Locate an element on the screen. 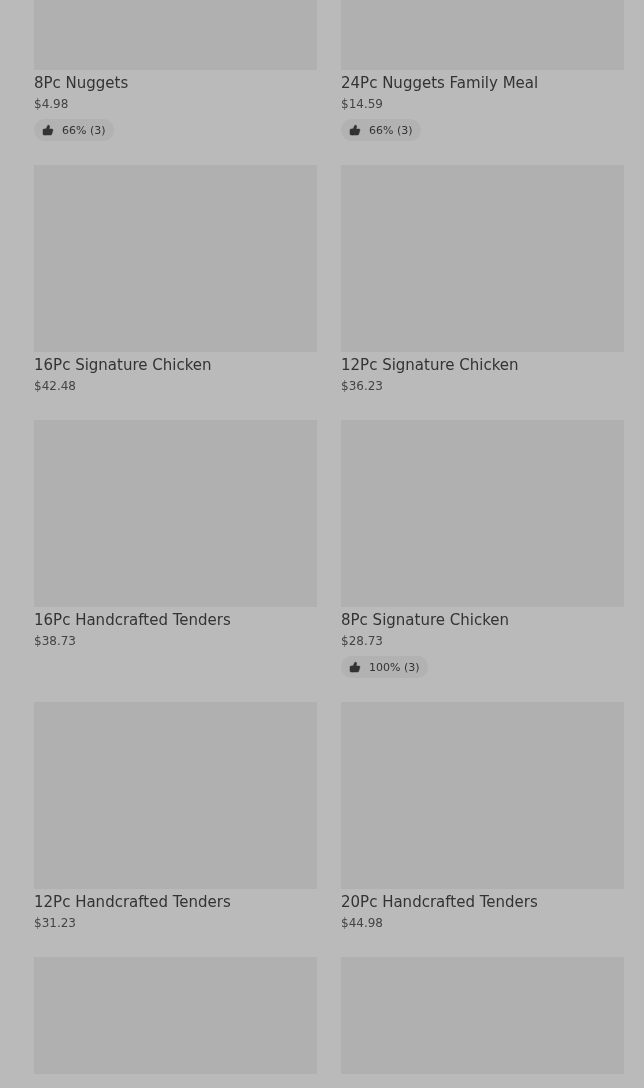  product-price: $36.23 is located at coordinates (362, 386).